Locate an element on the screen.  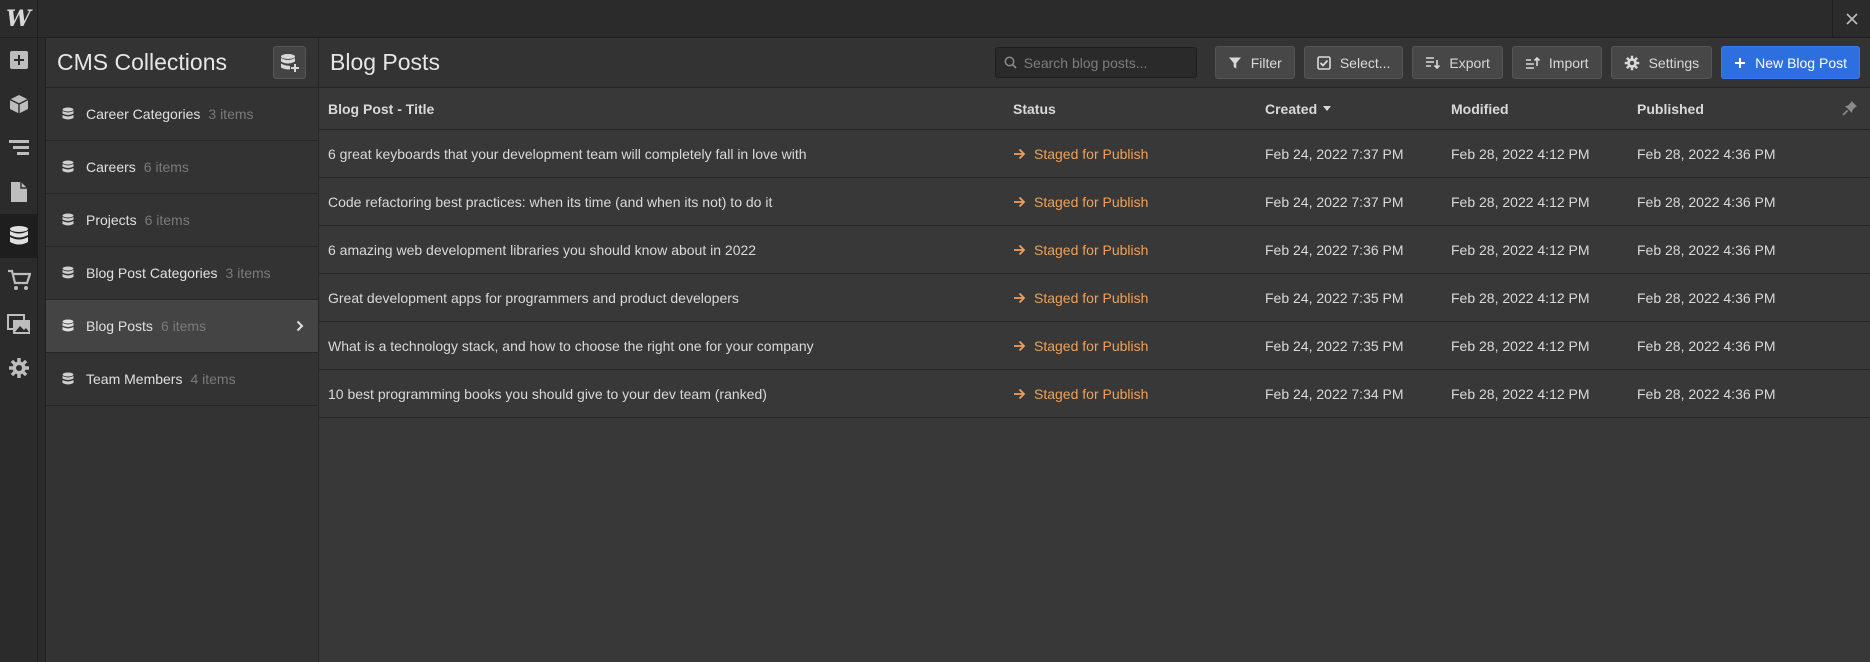
collection-name: Projects is located at coordinates (111, 220).